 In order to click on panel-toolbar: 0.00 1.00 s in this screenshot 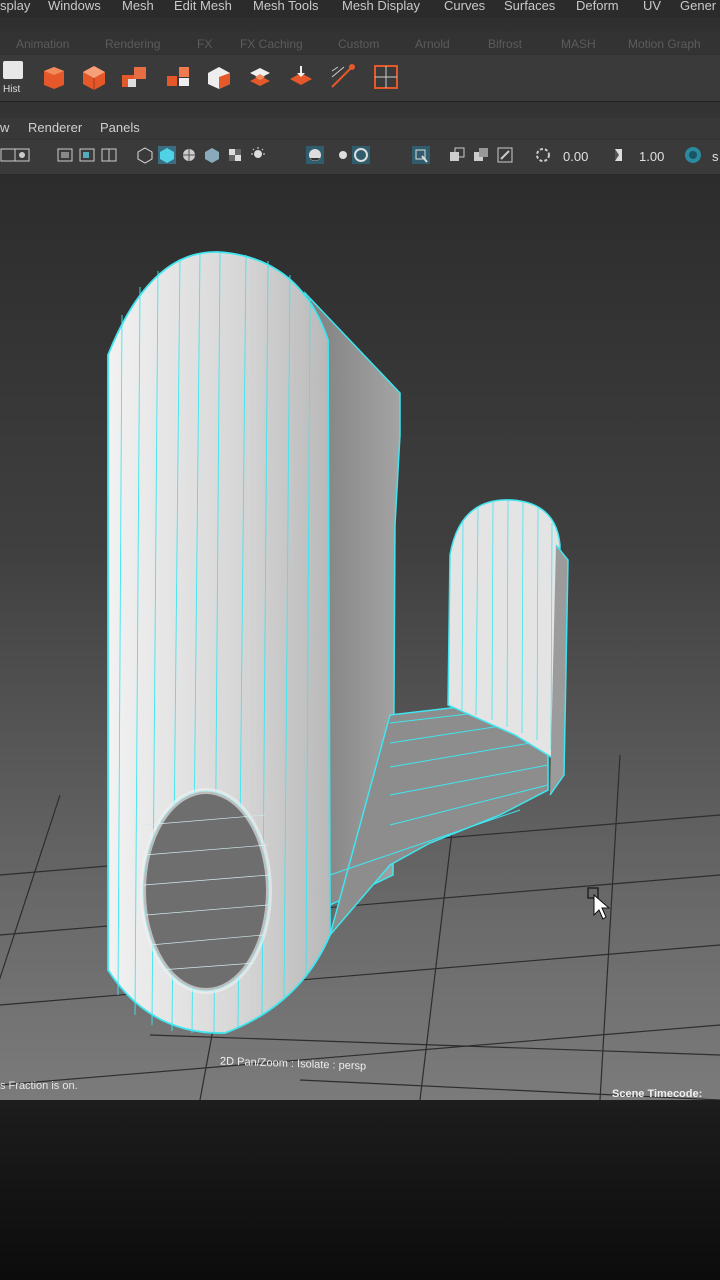, I will do `click(360, 157)`.